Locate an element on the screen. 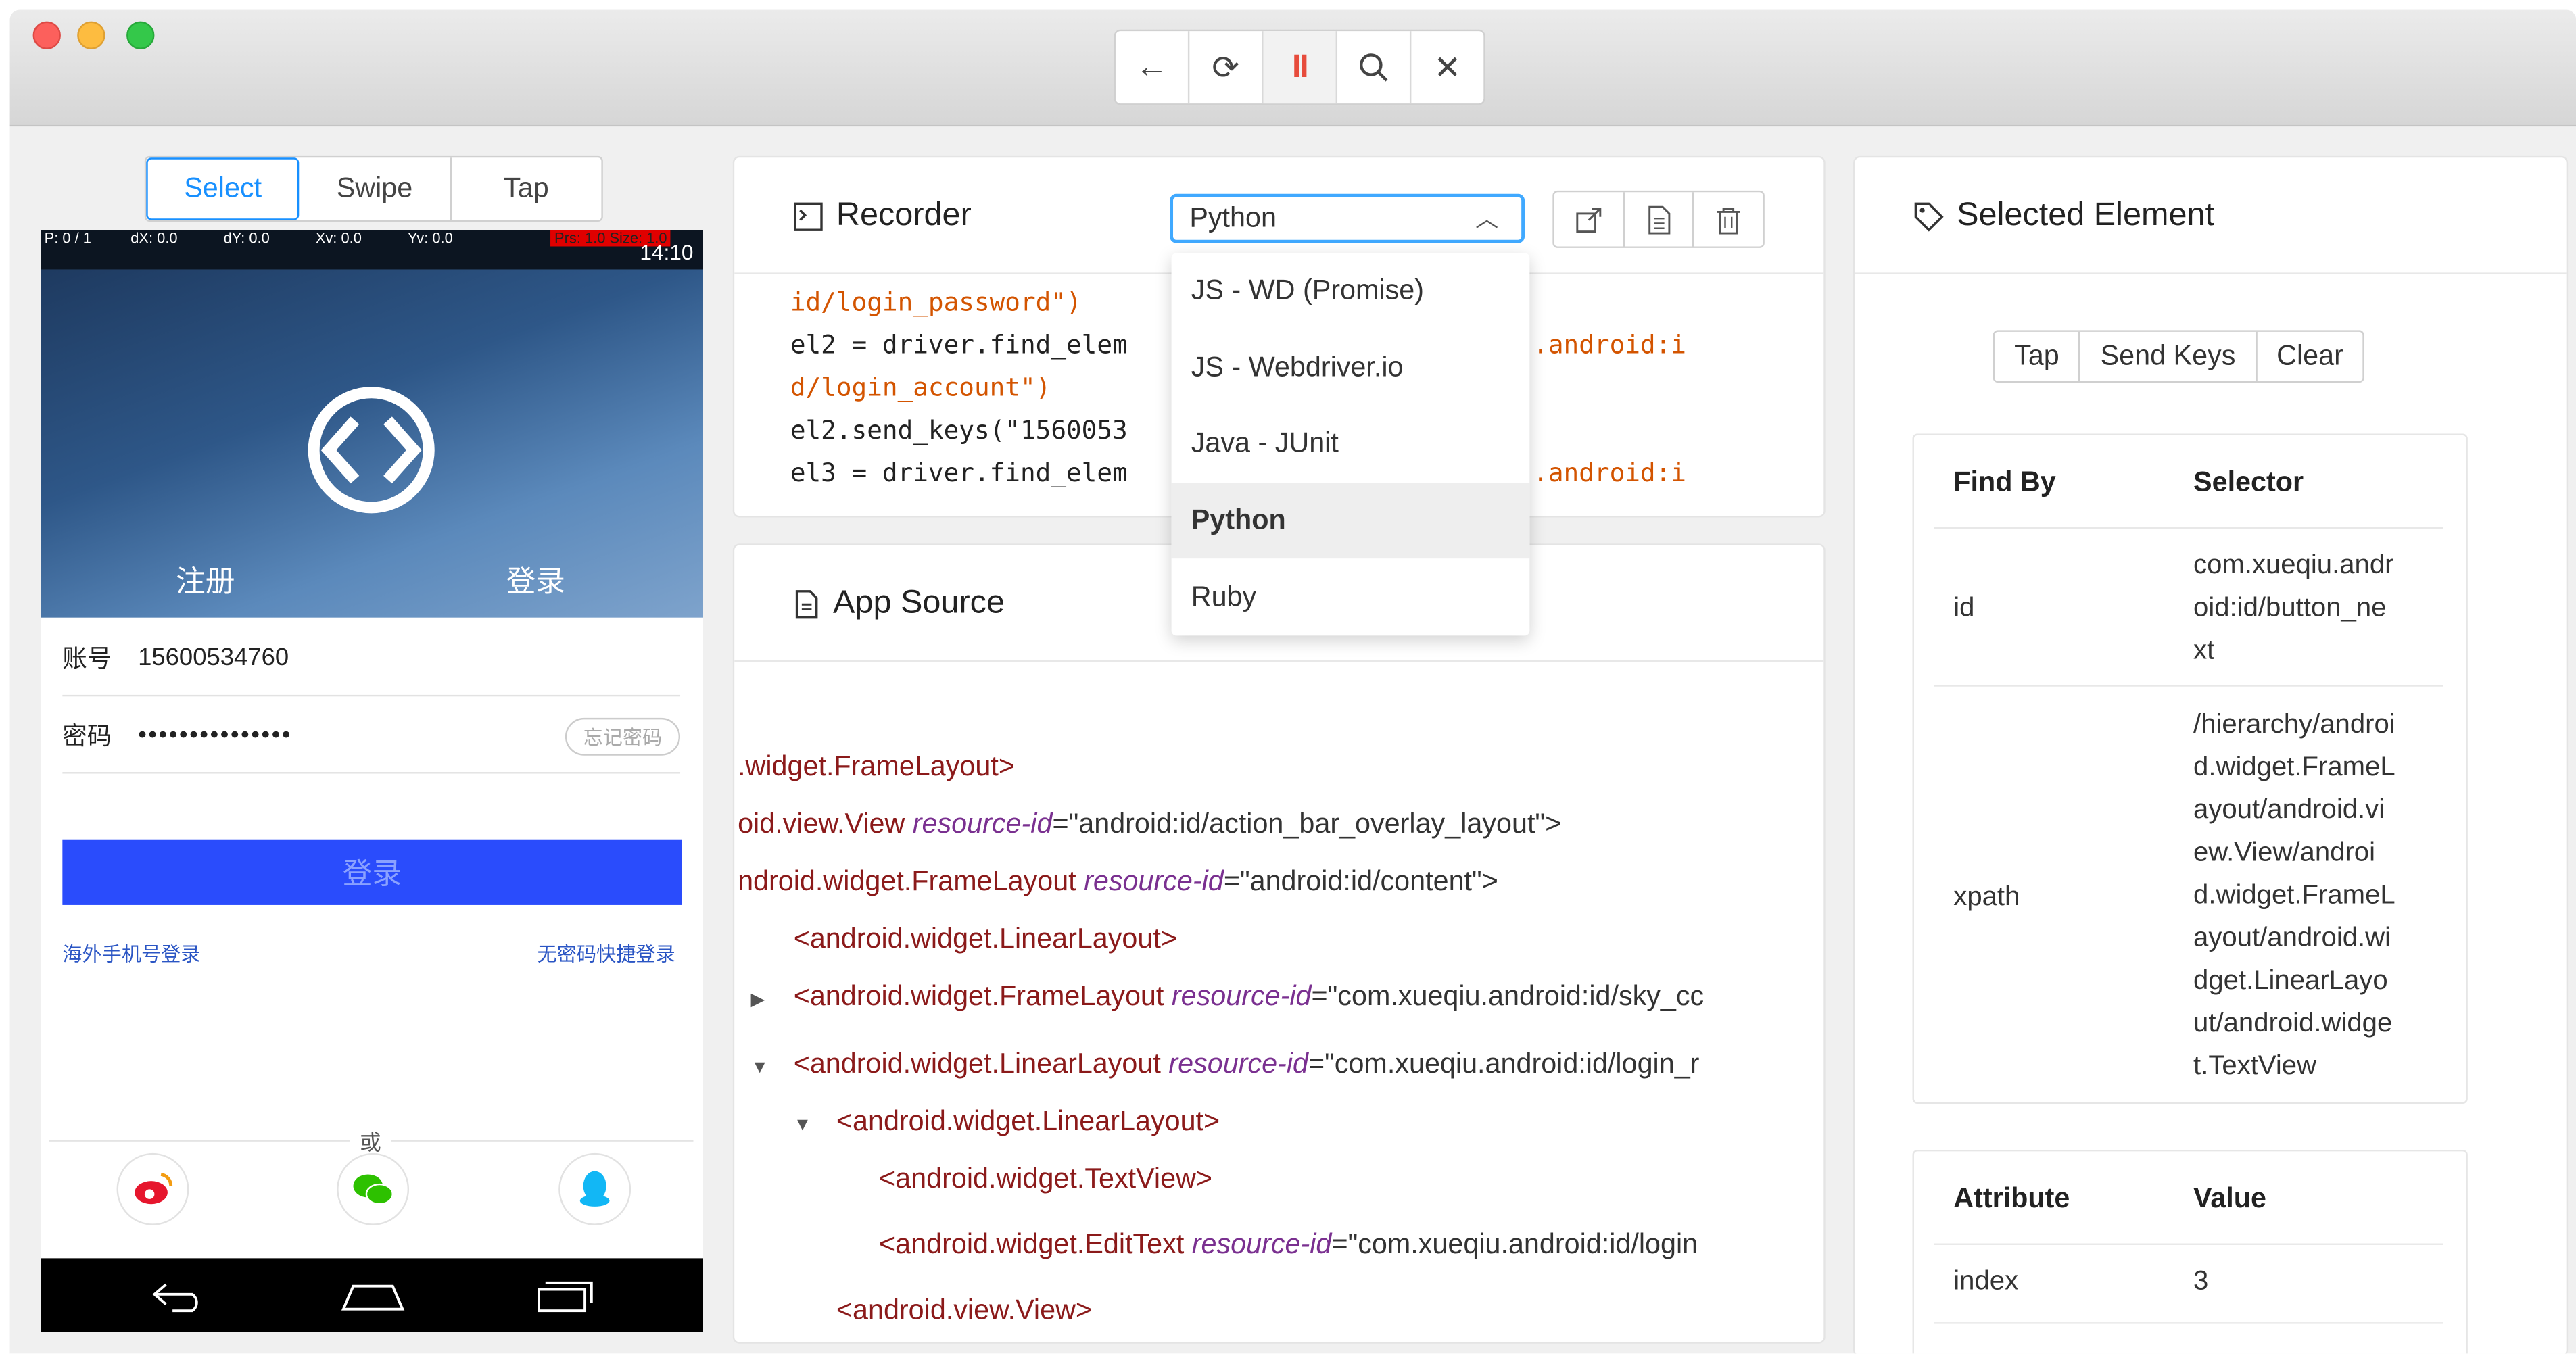 The image size is (2576, 1360). file-icon is located at coordinates (806, 603).